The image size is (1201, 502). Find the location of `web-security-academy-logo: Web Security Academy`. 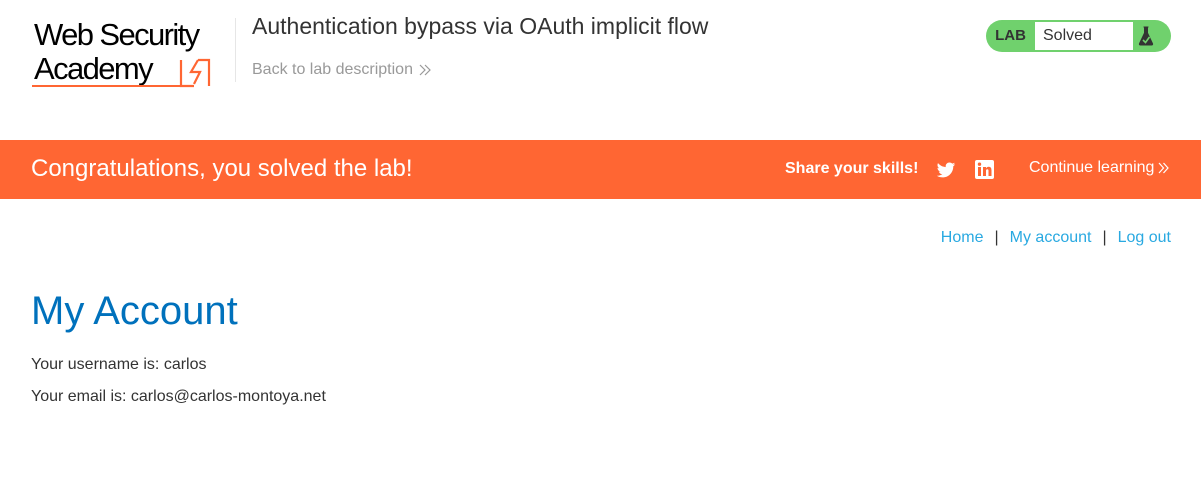

web-security-academy-logo: Web Security Academy is located at coordinates (132, 55).